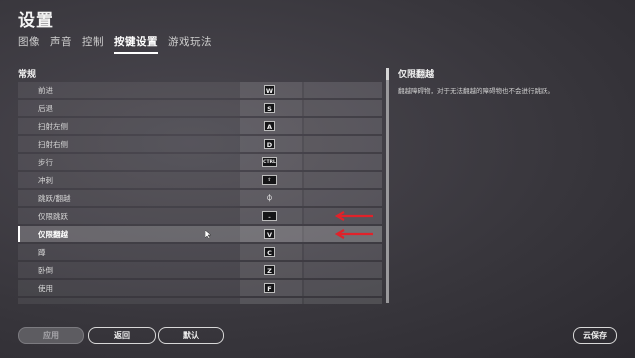 Image resolution: width=635 pixels, height=358 pixels. I want to click on key-cap: D, so click(269, 144).